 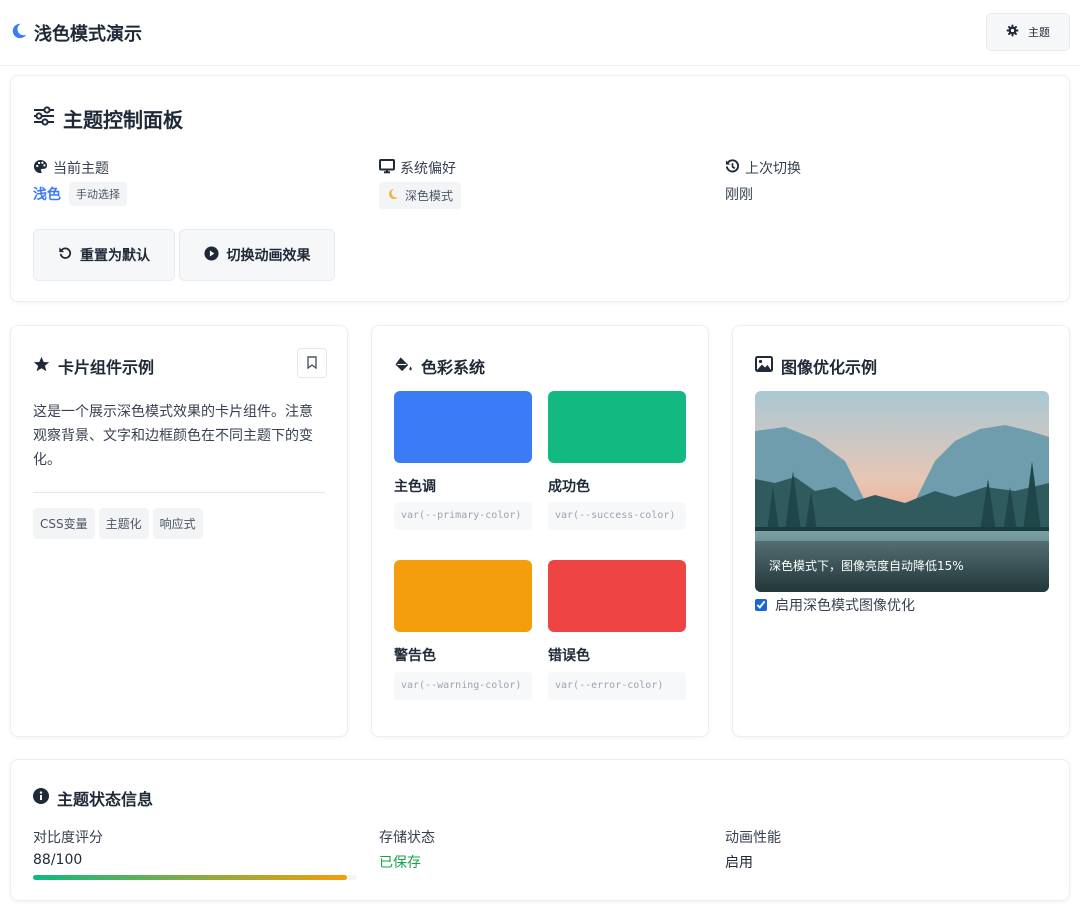 I want to click on bookmark-button, so click(x=312, y=363).